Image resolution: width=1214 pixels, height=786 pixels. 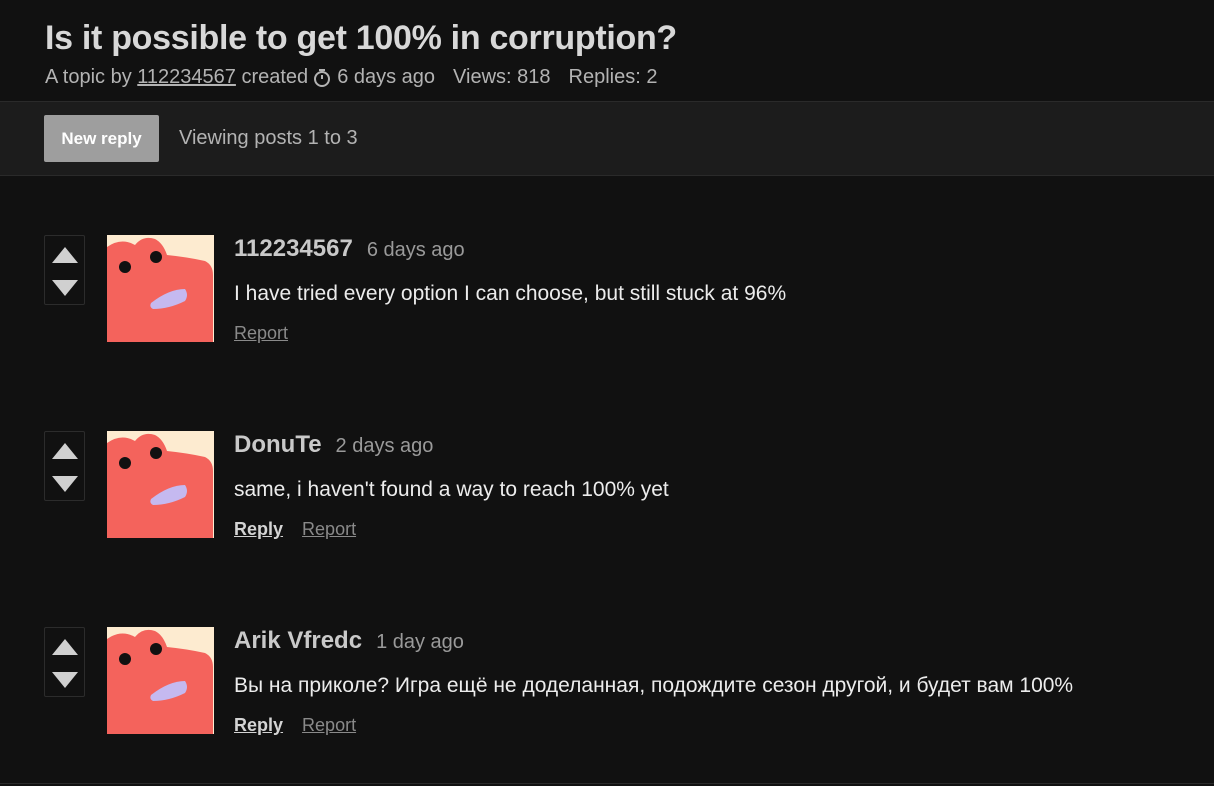 What do you see at coordinates (322, 77) in the screenshot?
I see `stopwatch-icon` at bounding box center [322, 77].